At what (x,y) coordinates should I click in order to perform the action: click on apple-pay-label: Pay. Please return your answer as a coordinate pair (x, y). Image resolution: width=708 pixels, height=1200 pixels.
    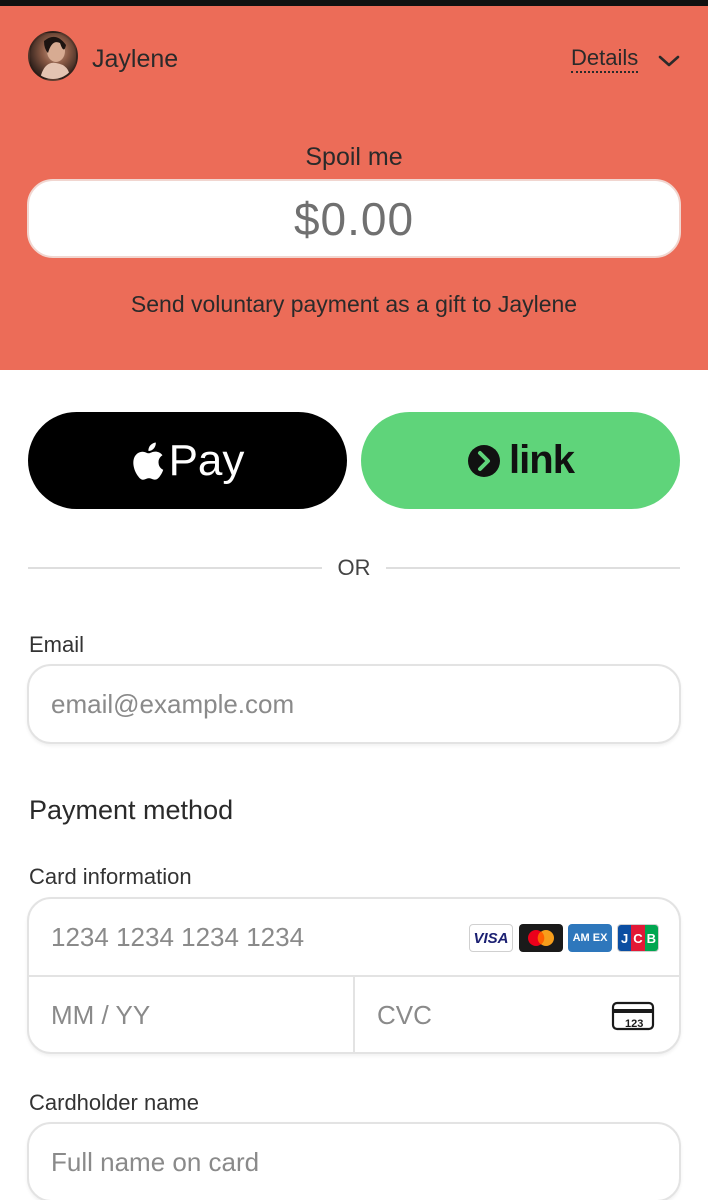
    Looking at the image, I should click on (206, 460).